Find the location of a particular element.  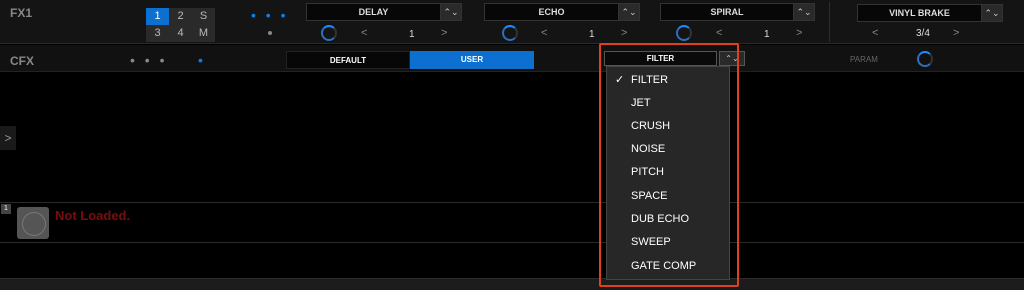

fx-slot-3-value: 1 is located at coordinates (767, 34).